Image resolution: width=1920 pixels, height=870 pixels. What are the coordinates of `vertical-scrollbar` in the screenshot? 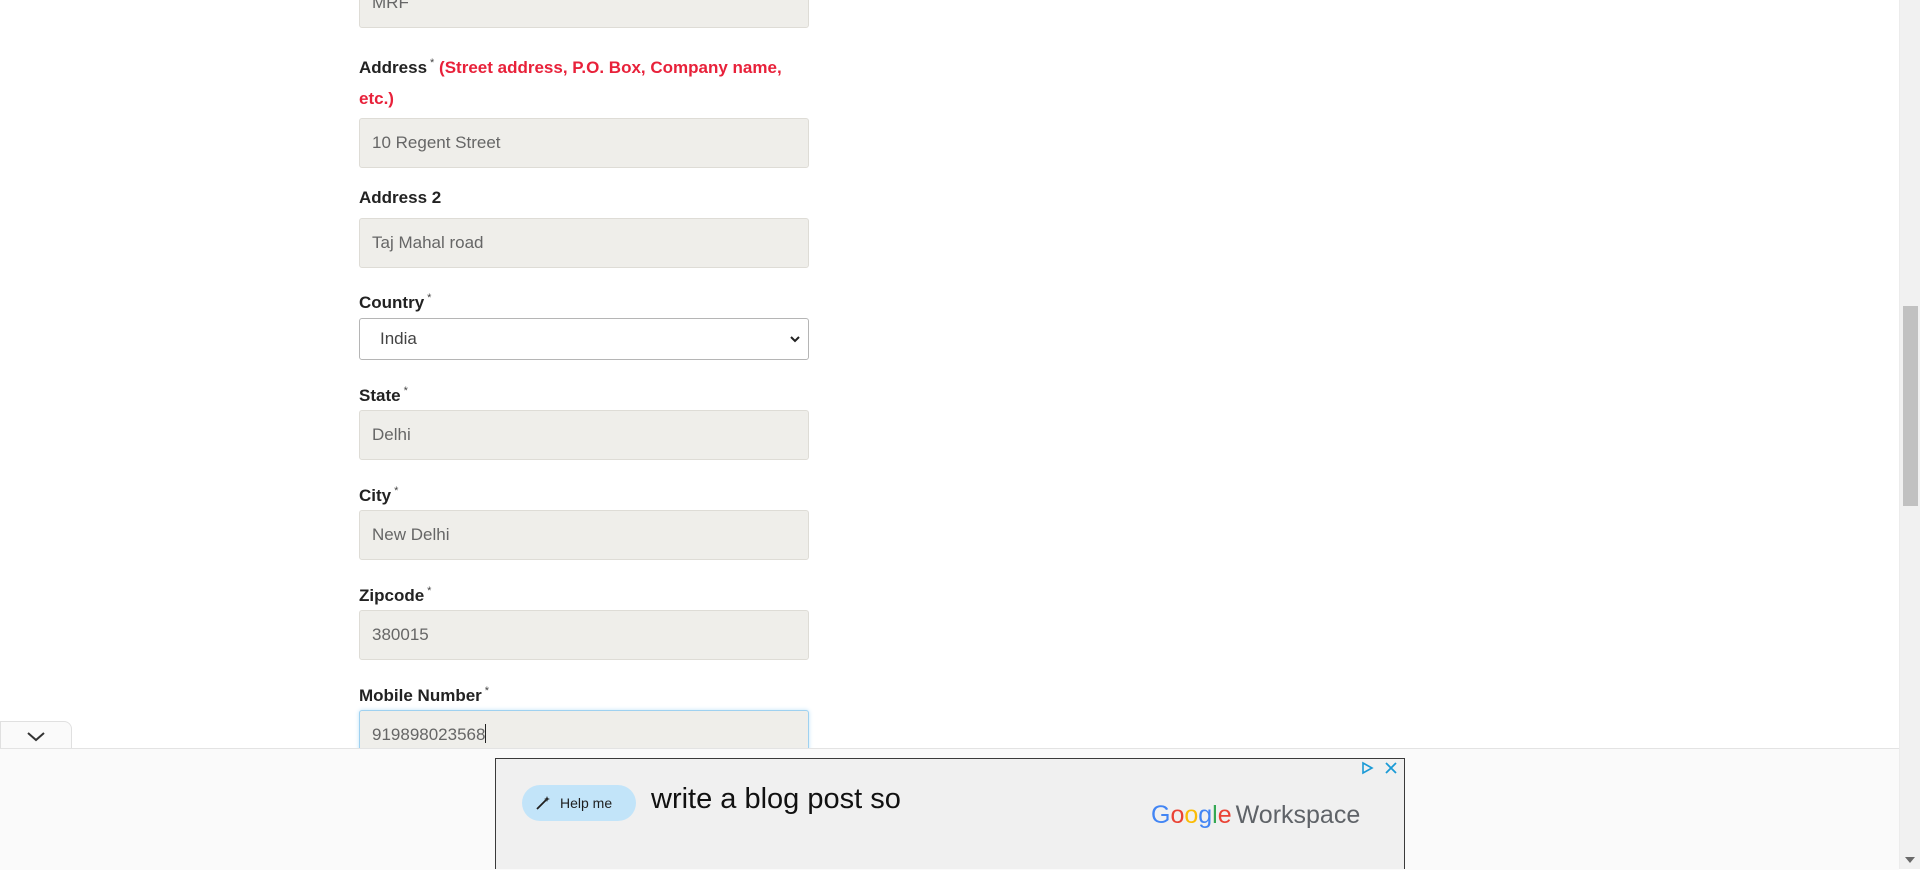 It's located at (1909, 434).